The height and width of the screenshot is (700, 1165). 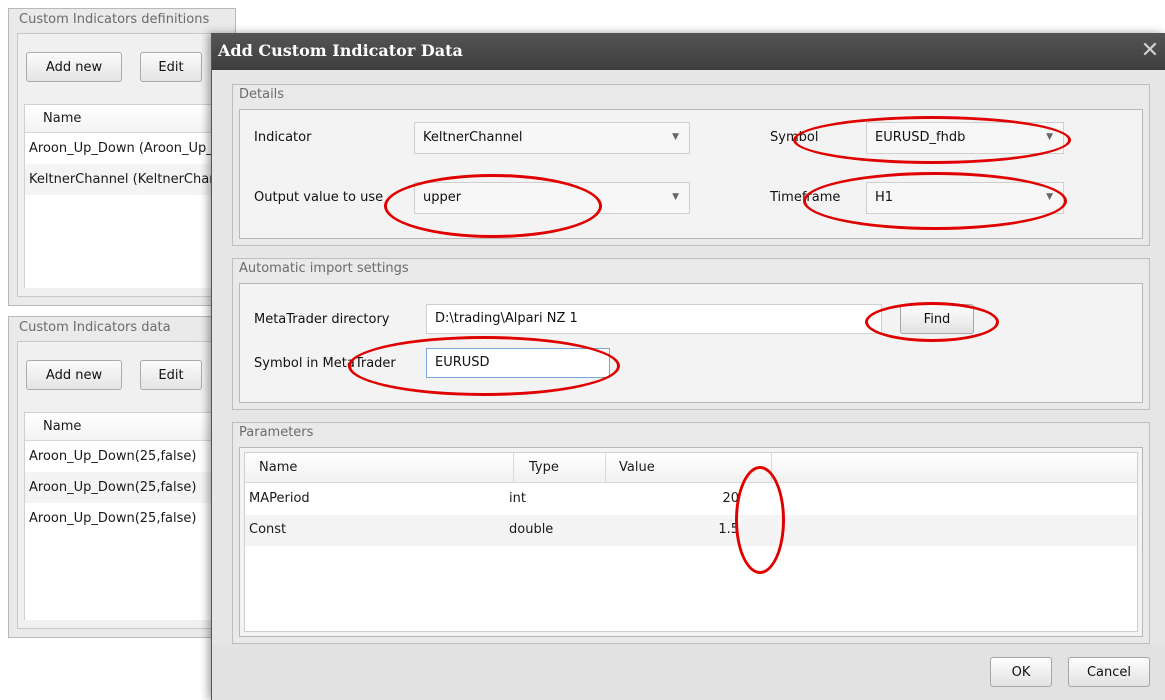 What do you see at coordinates (324, 268) in the screenshot?
I see `import-settings-title: Automatic import settings` at bounding box center [324, 268].